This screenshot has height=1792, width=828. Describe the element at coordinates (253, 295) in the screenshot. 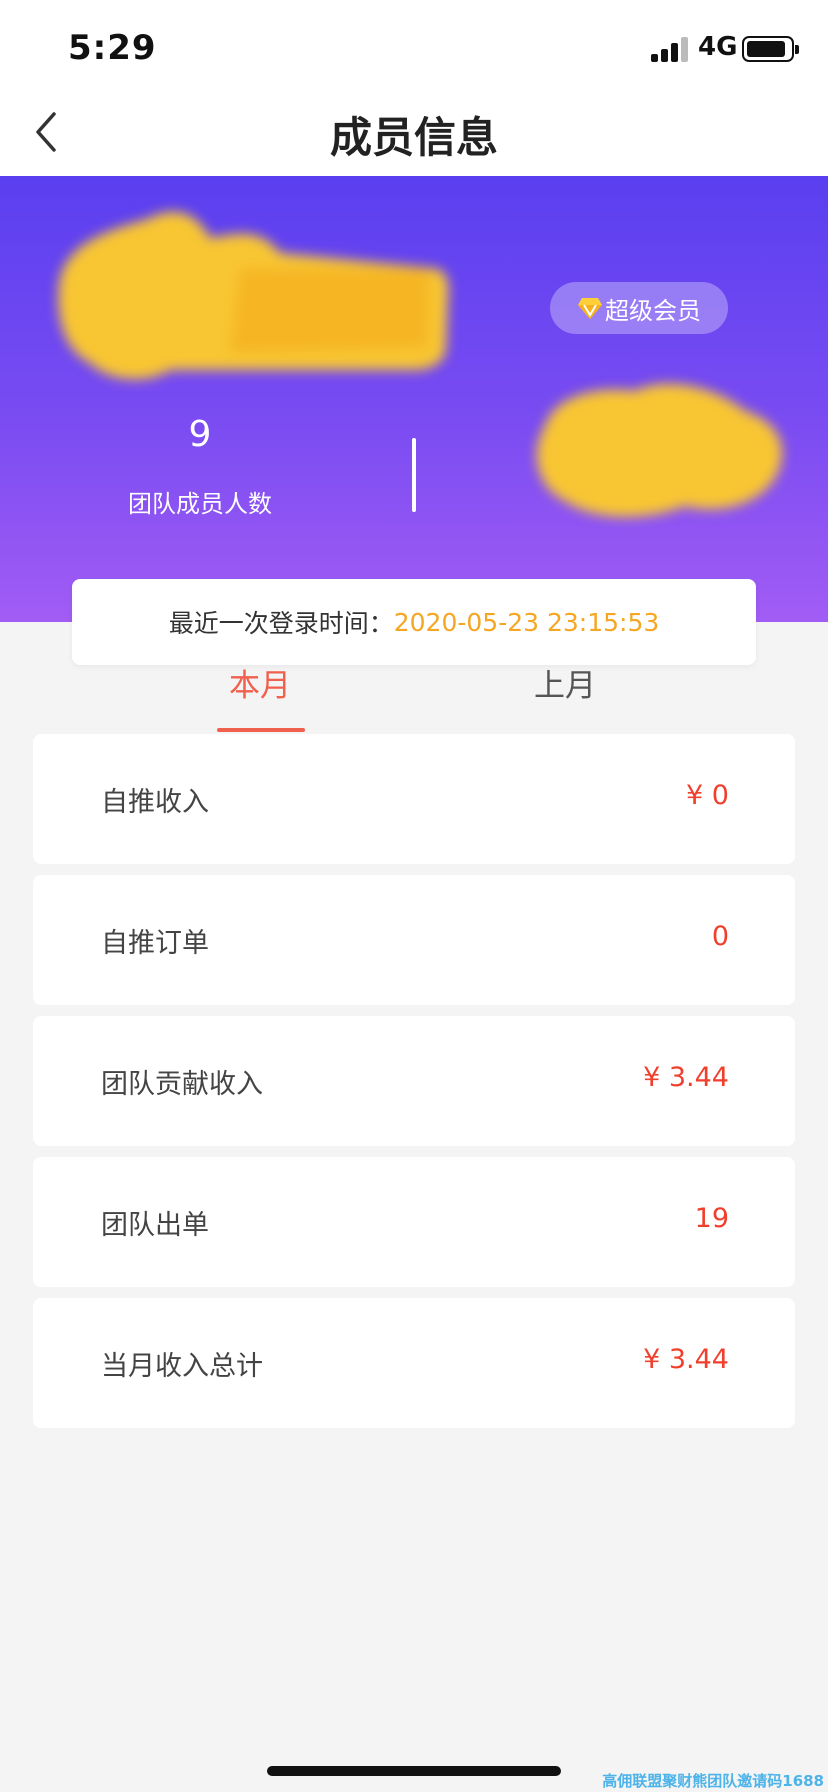

I see `redacted-name-blur` at that location.